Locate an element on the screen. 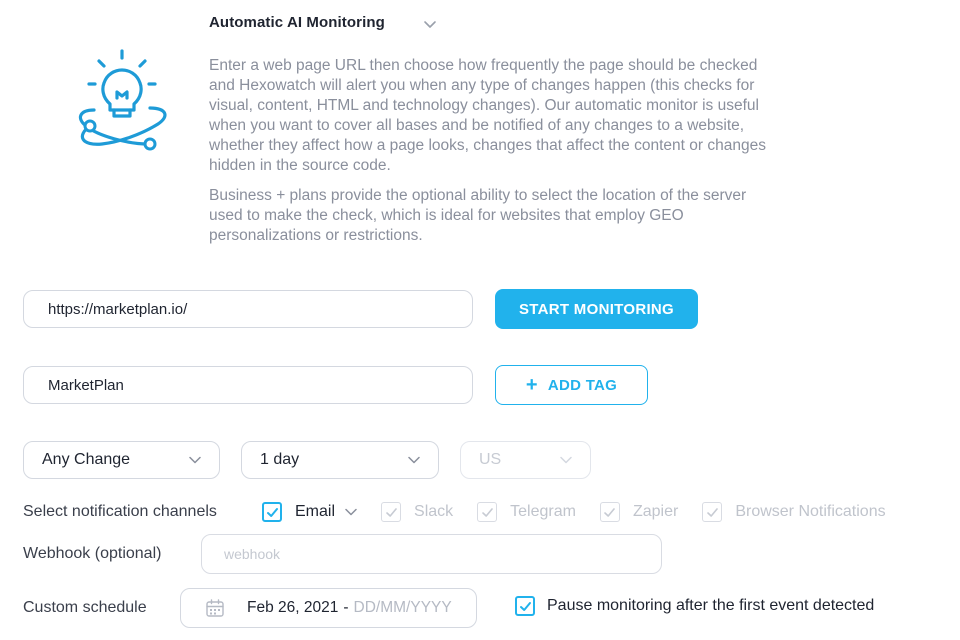 Image resolution: width=960 pixels, height=640 pixels. channel-label: Email is located at coordinates (315, 511).